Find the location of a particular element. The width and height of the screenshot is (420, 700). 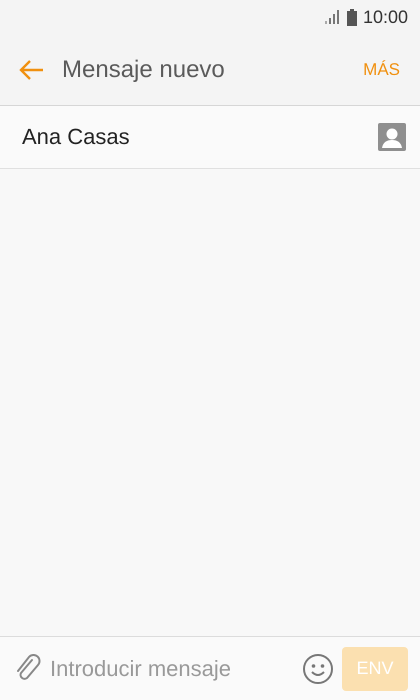

message-field: Introducir mensaje is located at coordinates (172, 669).